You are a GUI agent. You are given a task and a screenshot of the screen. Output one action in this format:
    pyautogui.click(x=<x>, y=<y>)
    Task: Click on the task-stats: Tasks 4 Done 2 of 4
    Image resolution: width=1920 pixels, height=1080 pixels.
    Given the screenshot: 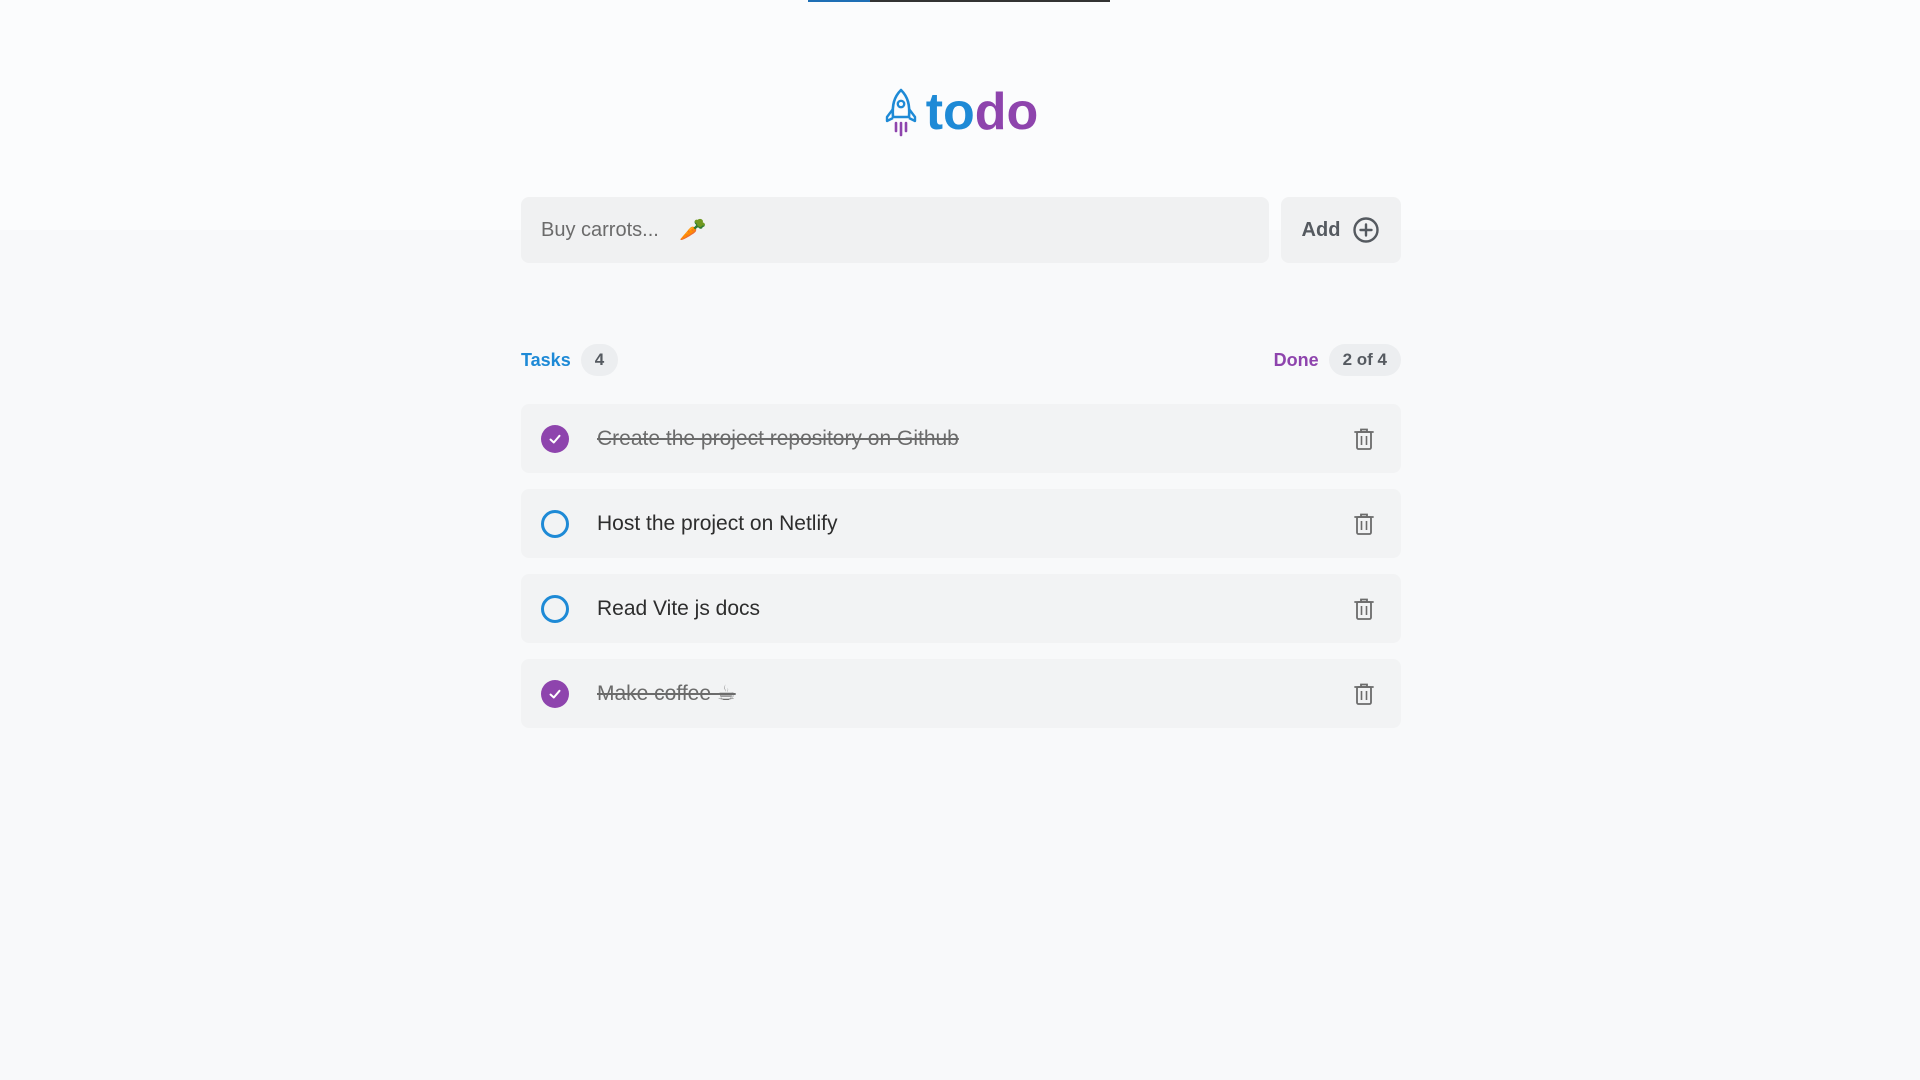 What is the action you would take?
    pyautogui.click(x=961, y=360)
    